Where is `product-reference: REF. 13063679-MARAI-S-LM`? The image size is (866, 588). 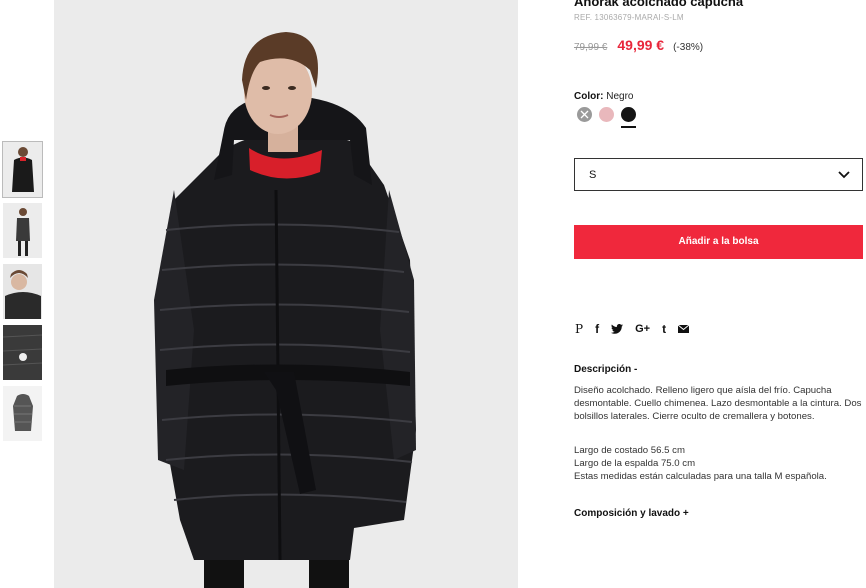
product-reference: REF. 13063679-MARAI-S-LM is located at coordinates (629, 17).